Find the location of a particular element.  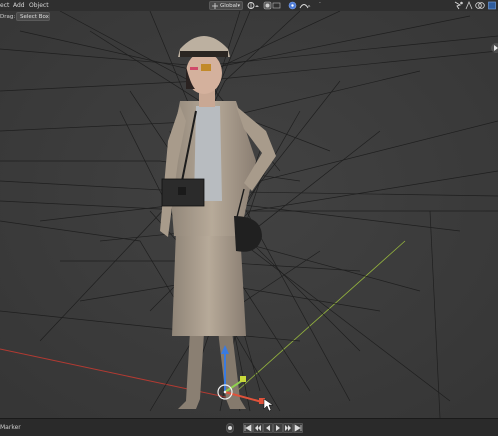

skirt is located at coordinates (209, 283).